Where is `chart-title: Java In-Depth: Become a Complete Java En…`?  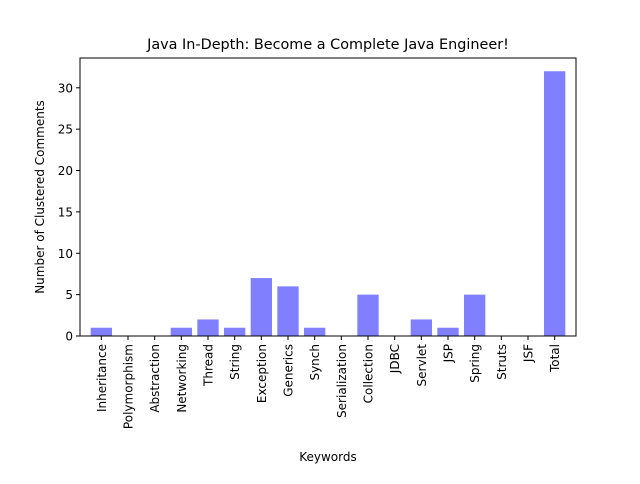
chart-title: Java In-Depth: Become a Complete Java En… is located at coordinates (327, 45).